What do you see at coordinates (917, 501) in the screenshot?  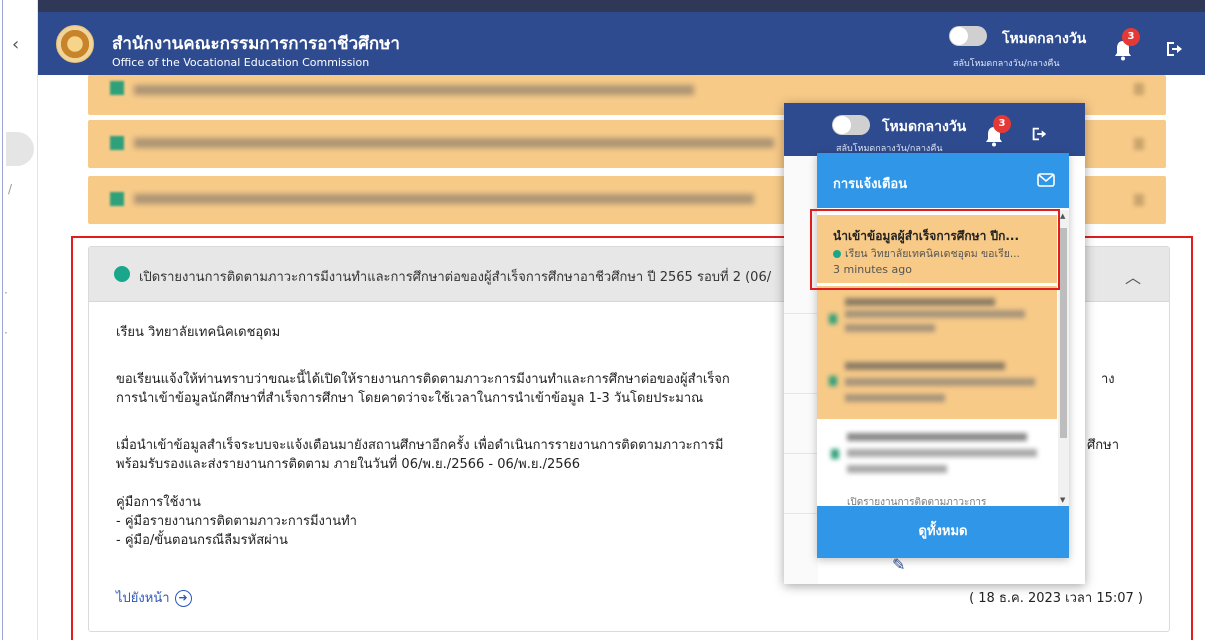 I see `partial-notification-text: เปิดรายงานการติดตามภาวะการ` at bounding box center [917, 501].